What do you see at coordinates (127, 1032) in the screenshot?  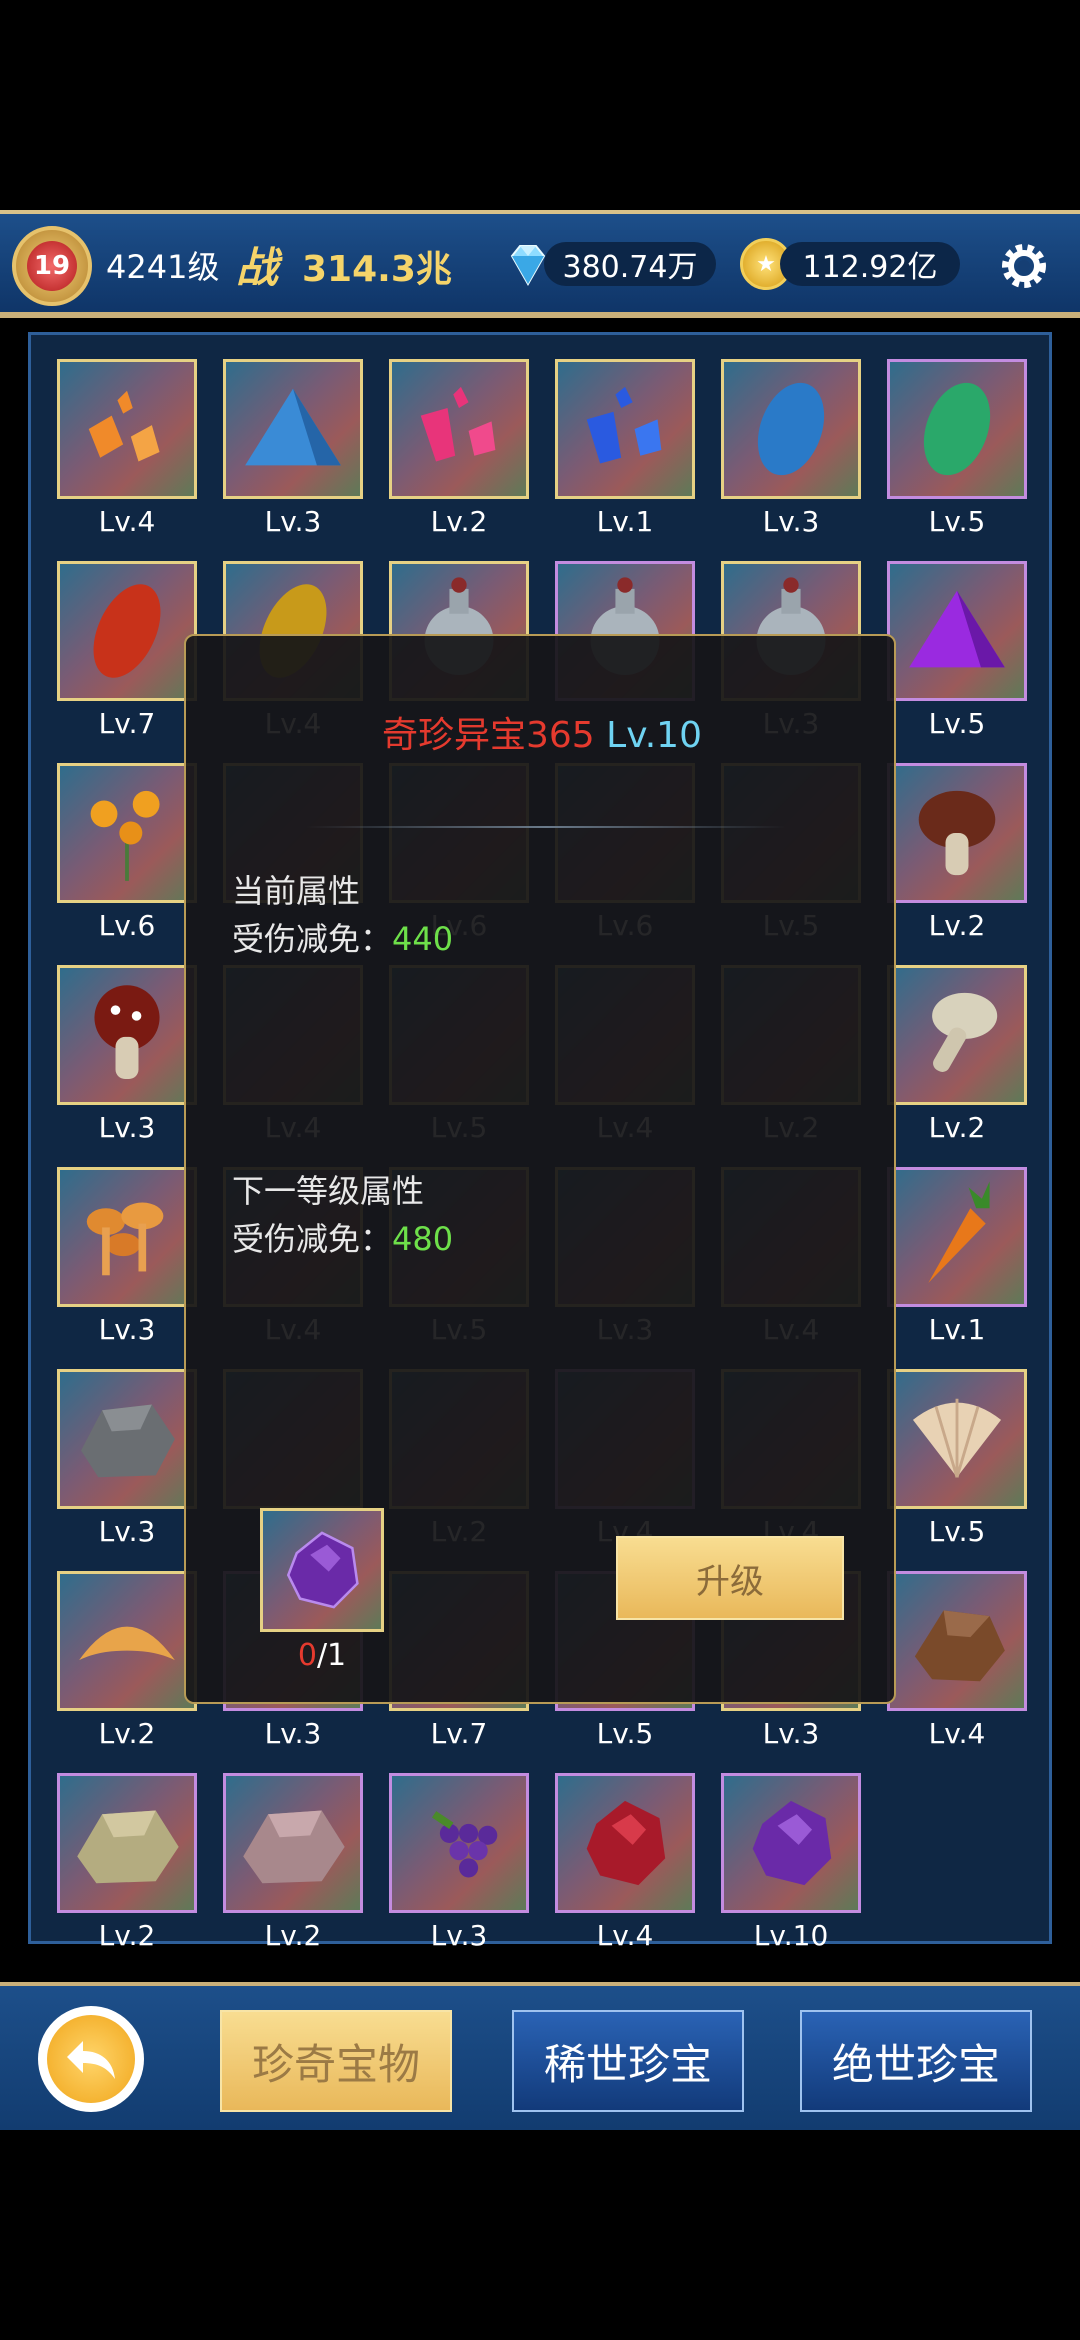 I see `red-mushroom-icon` at bounding box center [127, 1032].